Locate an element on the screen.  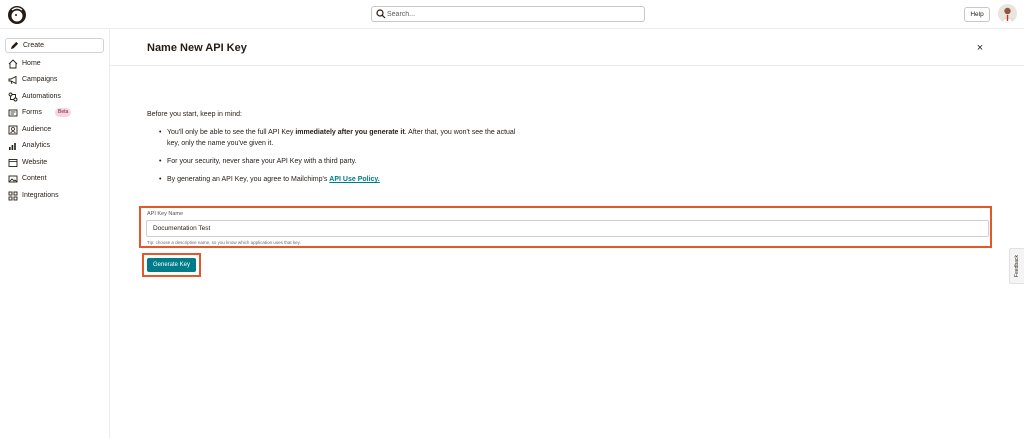
sidebar-item-automations: Automations is located at coordinates (58, 97).